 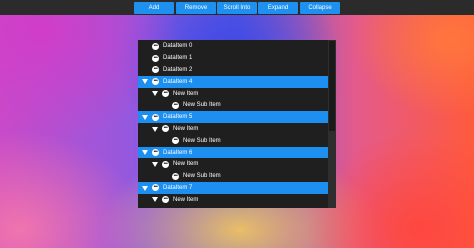 What do you see at coordinates (178, 187) in the screenshot?
I see `tree-row-label: DataItem 7` at bounding box center [178, 187].